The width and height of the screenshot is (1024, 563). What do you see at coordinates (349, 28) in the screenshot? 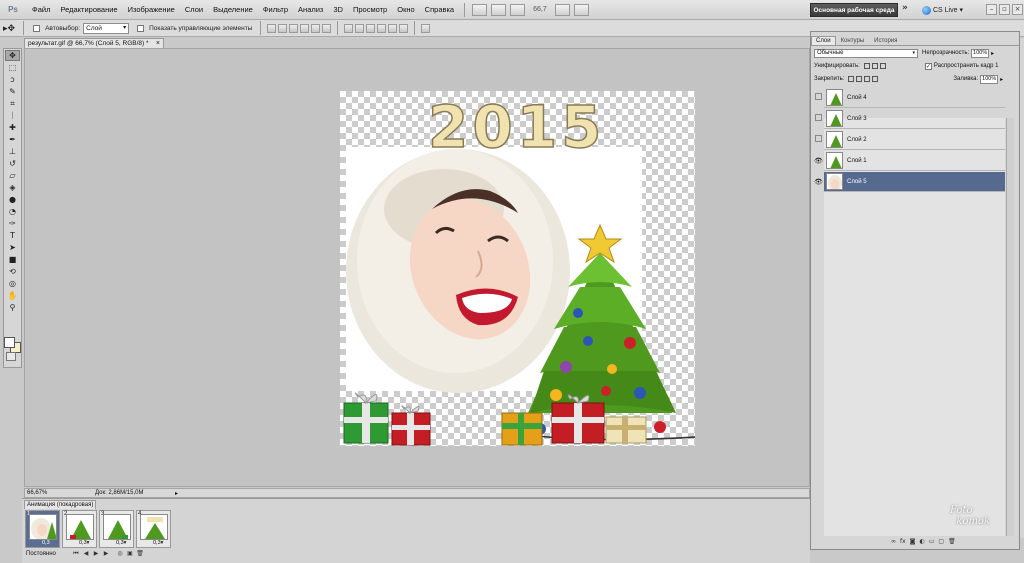
I see `distribute-top-icon` at bounding box center [349, 28].